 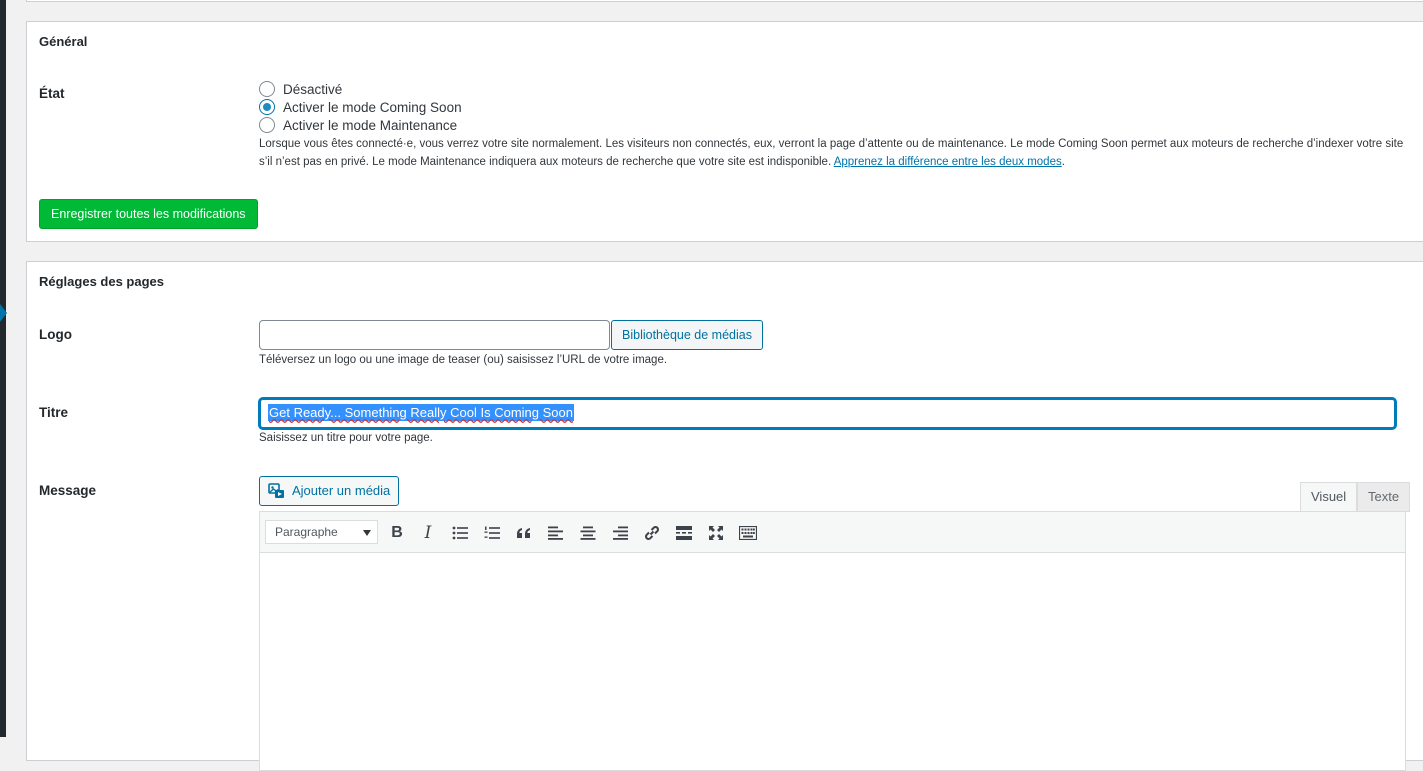 I want to click on align-center-icon, so click(x=588, y=533).